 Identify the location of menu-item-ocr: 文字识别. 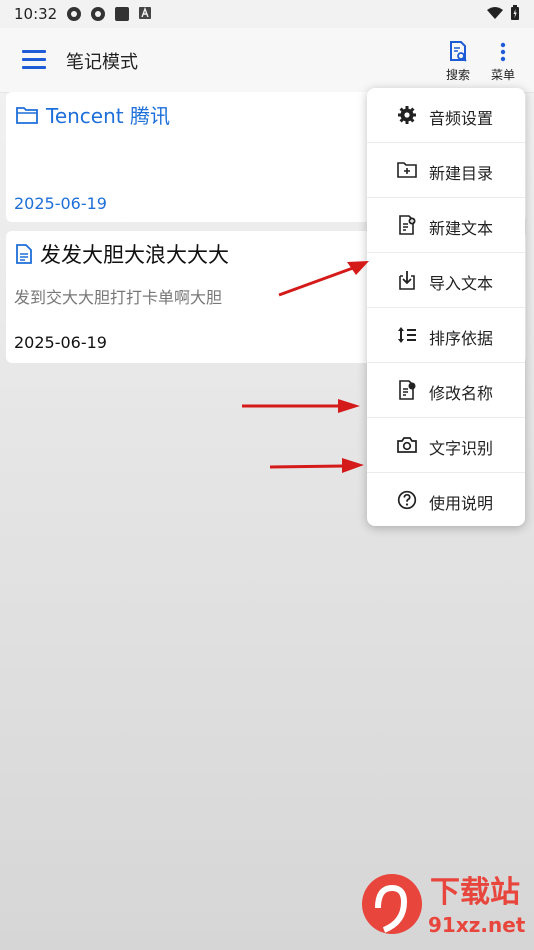
(446, 445).